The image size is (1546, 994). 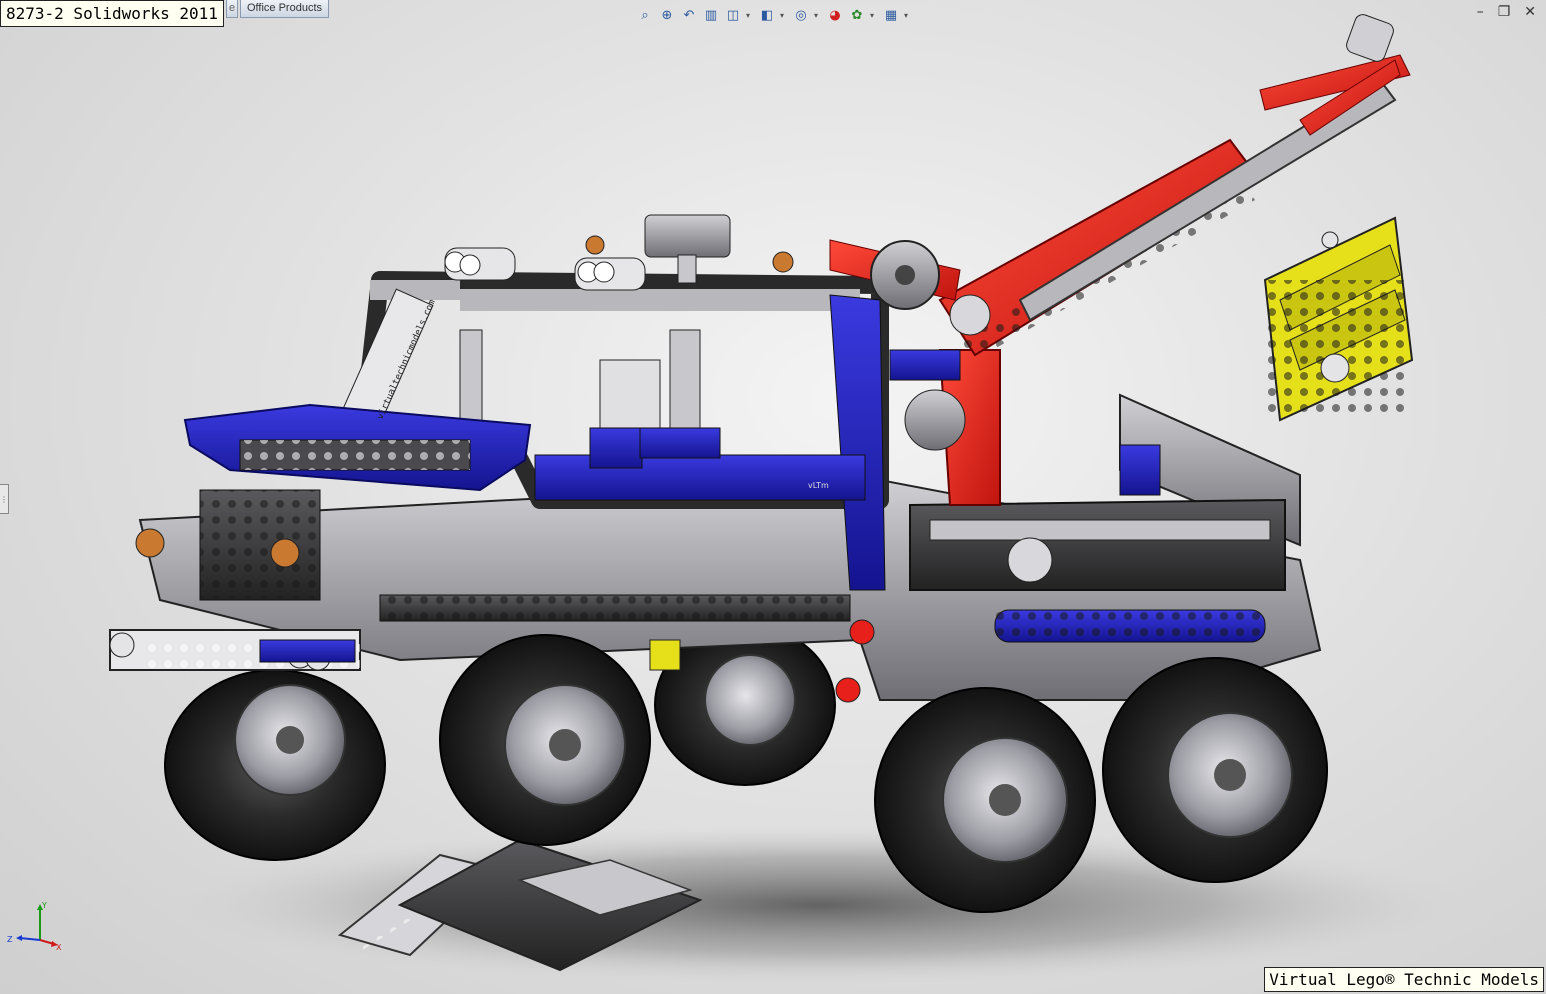 What do you see at coordinates (667, 15) in the screenshot?
I see `zoom-to-area-icon: ⊕` at bounding box center [667, 15].